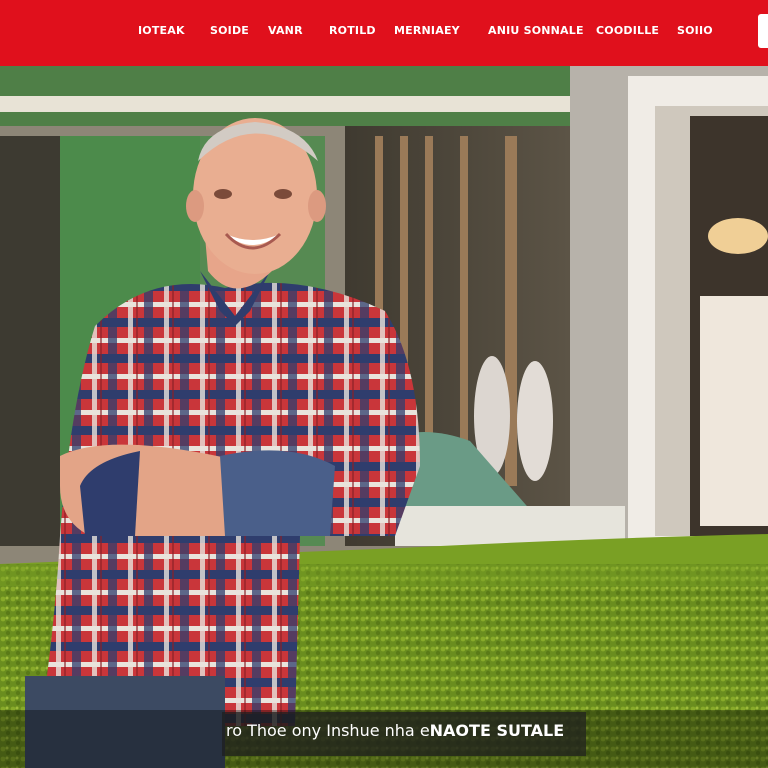 The height and width of the screenshot is (768, 768). Describe the element at coordinates (229, 30) in the screenshot. I see `nav-item-soide: SOIDE` at that location.